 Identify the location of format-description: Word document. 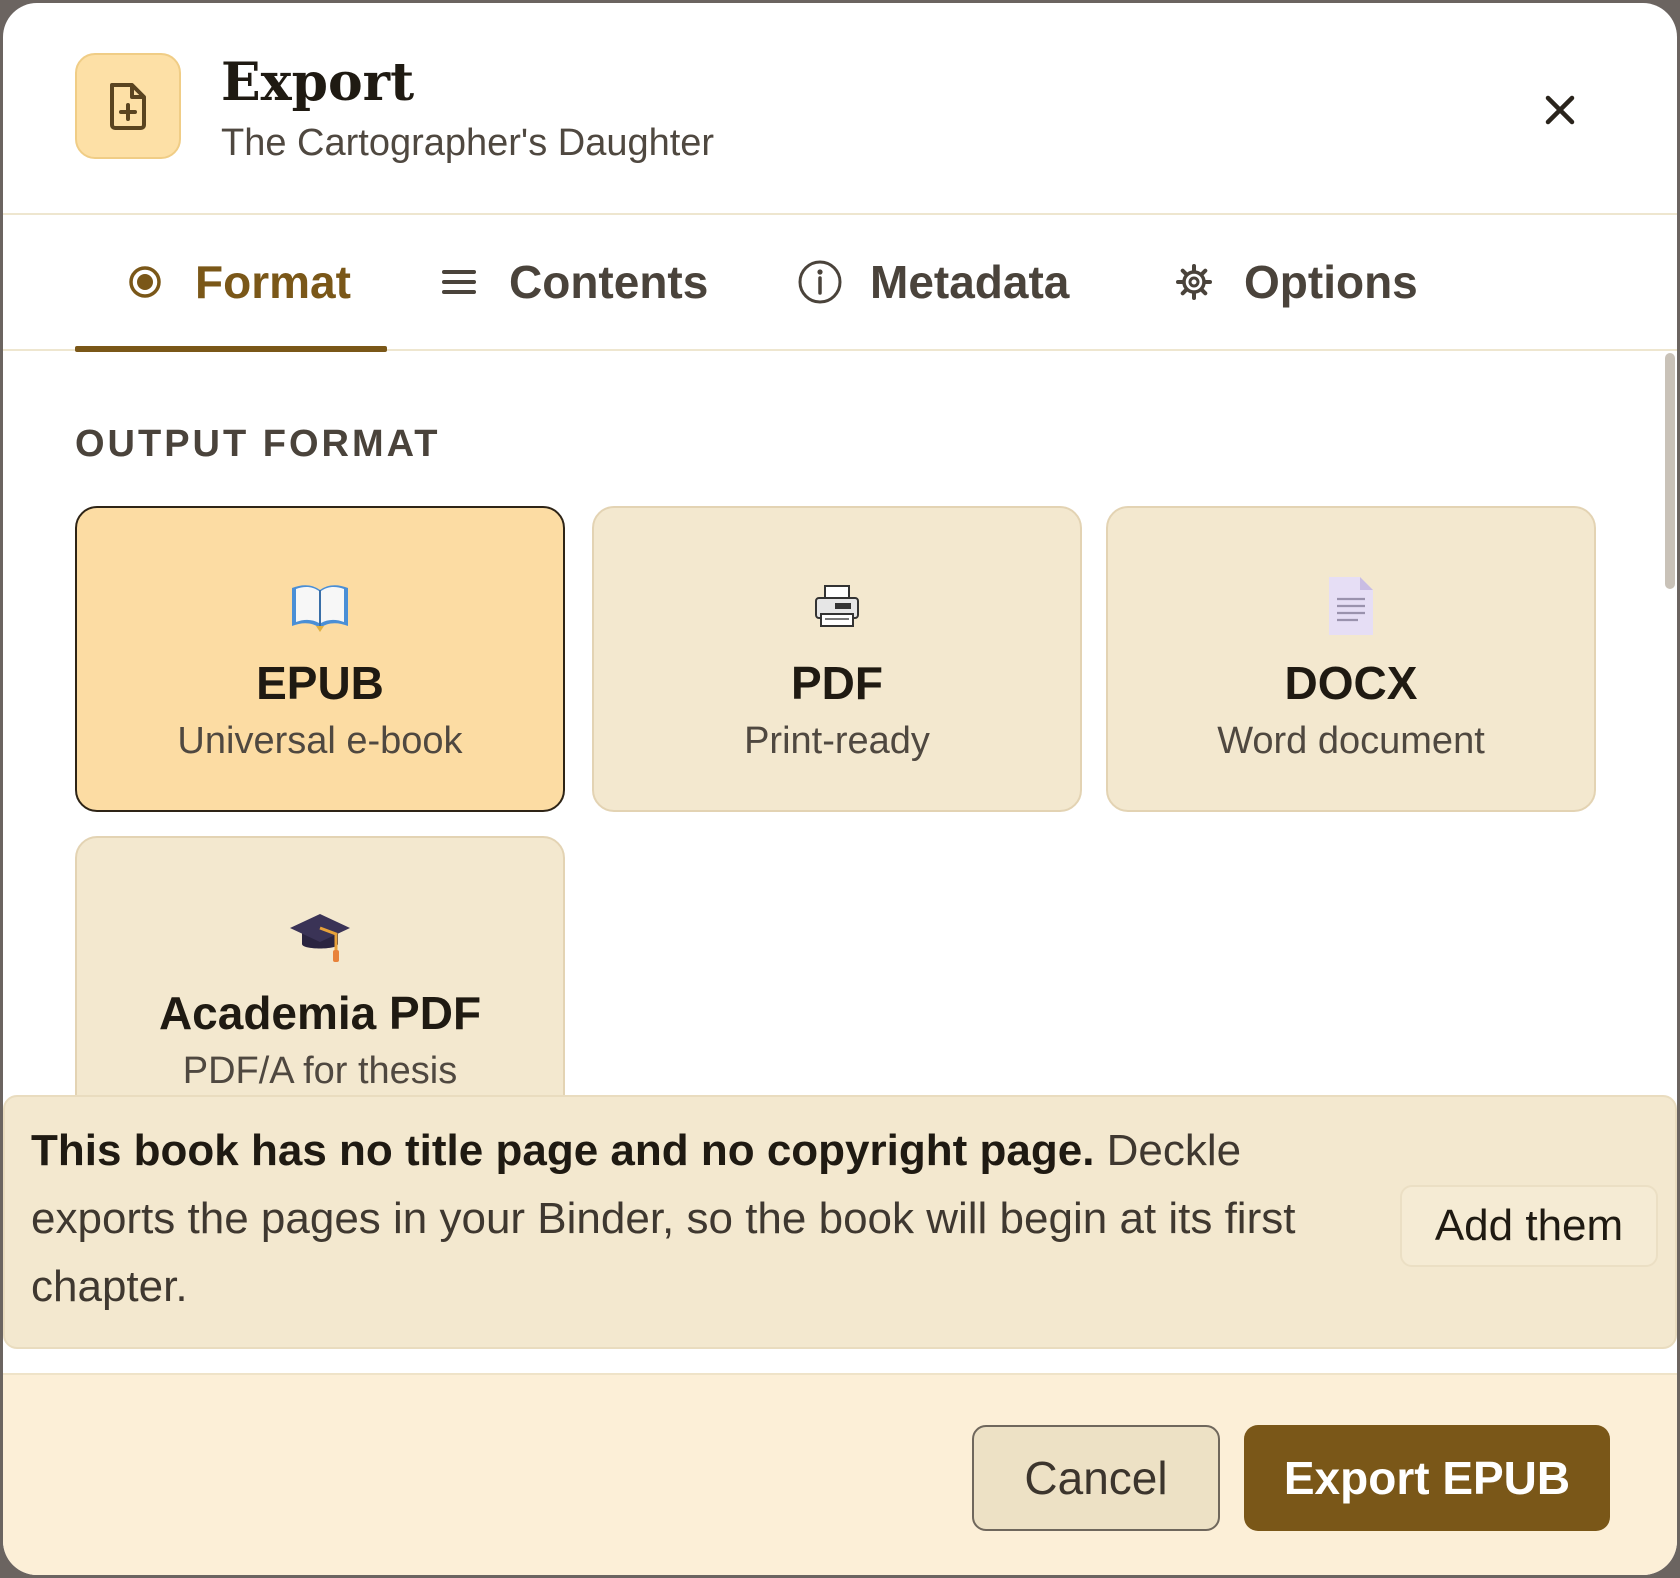
(1351, 741).